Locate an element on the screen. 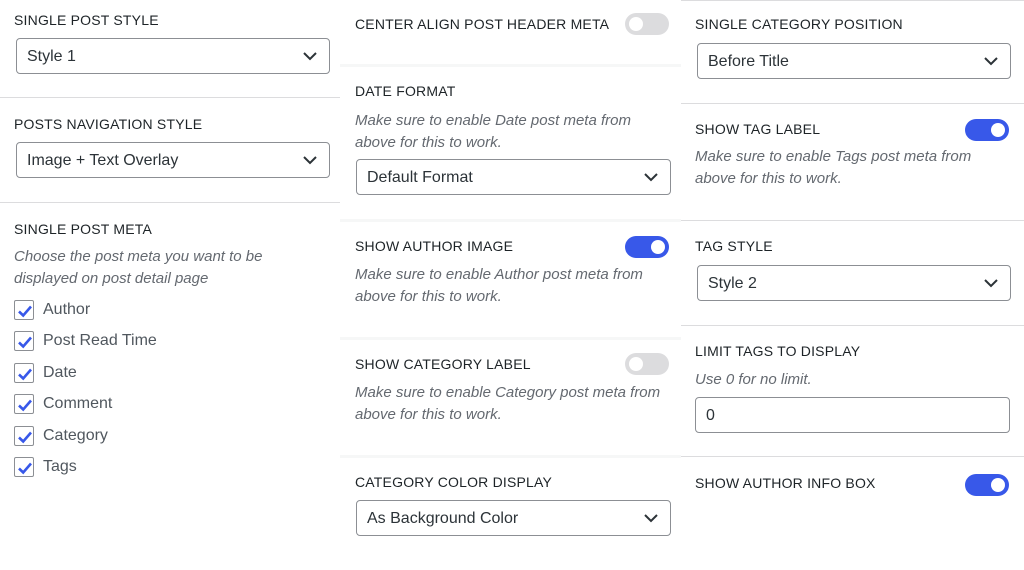 Image resolution: width=1024 pixels, height=570 pixels. limit-tags-input: 0 is located at coordinates (852, 415).